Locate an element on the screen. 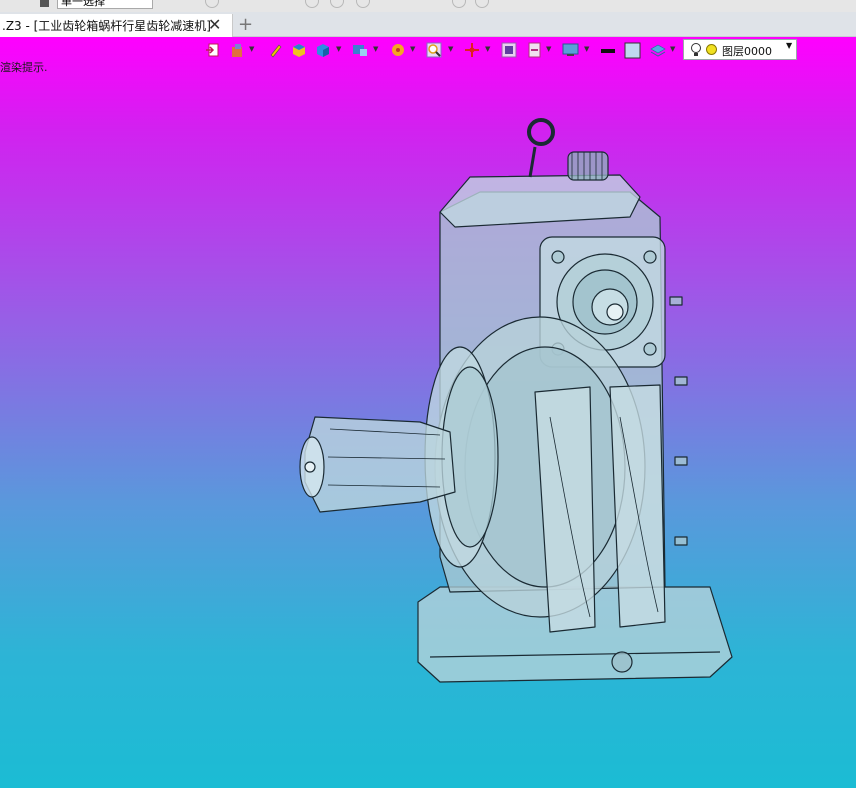 The width and height of the screenshot is (856, 788). close-tab-icon: ✕ is located at coordinates (214, 24).